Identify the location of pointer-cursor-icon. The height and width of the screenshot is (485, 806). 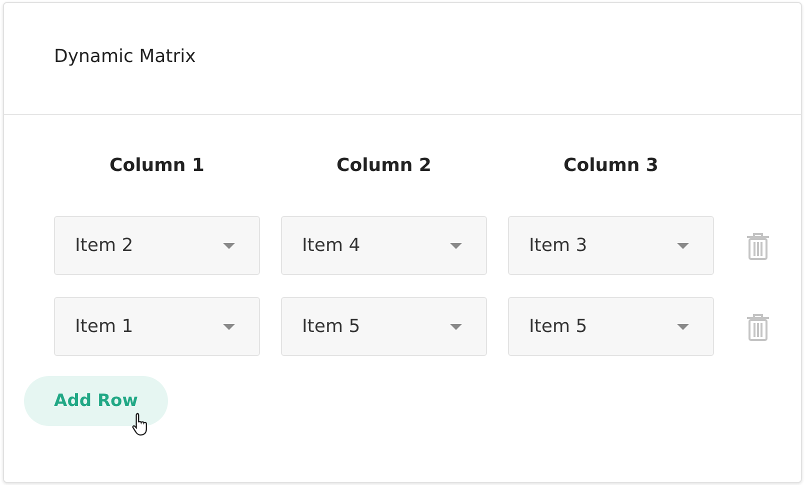
(141, 424).